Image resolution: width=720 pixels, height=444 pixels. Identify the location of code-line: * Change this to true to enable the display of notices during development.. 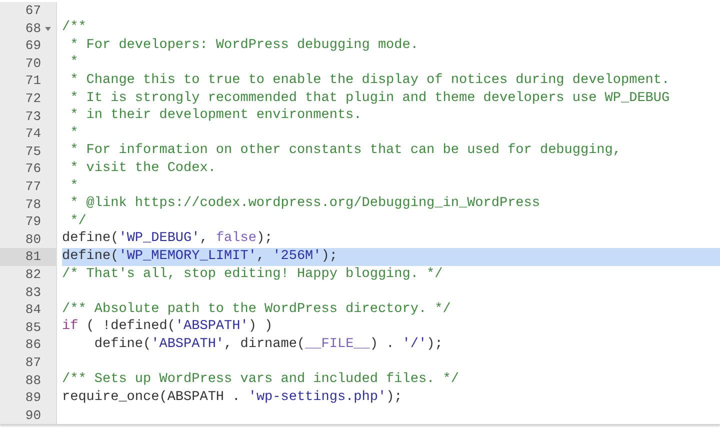
(370, 81).